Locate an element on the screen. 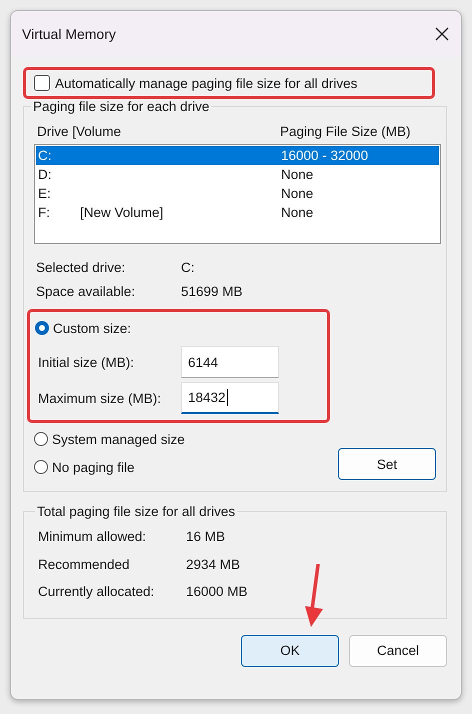 This screenshot has height=714, width=472. input-field: 18432 is located at coordinates (230, 398).